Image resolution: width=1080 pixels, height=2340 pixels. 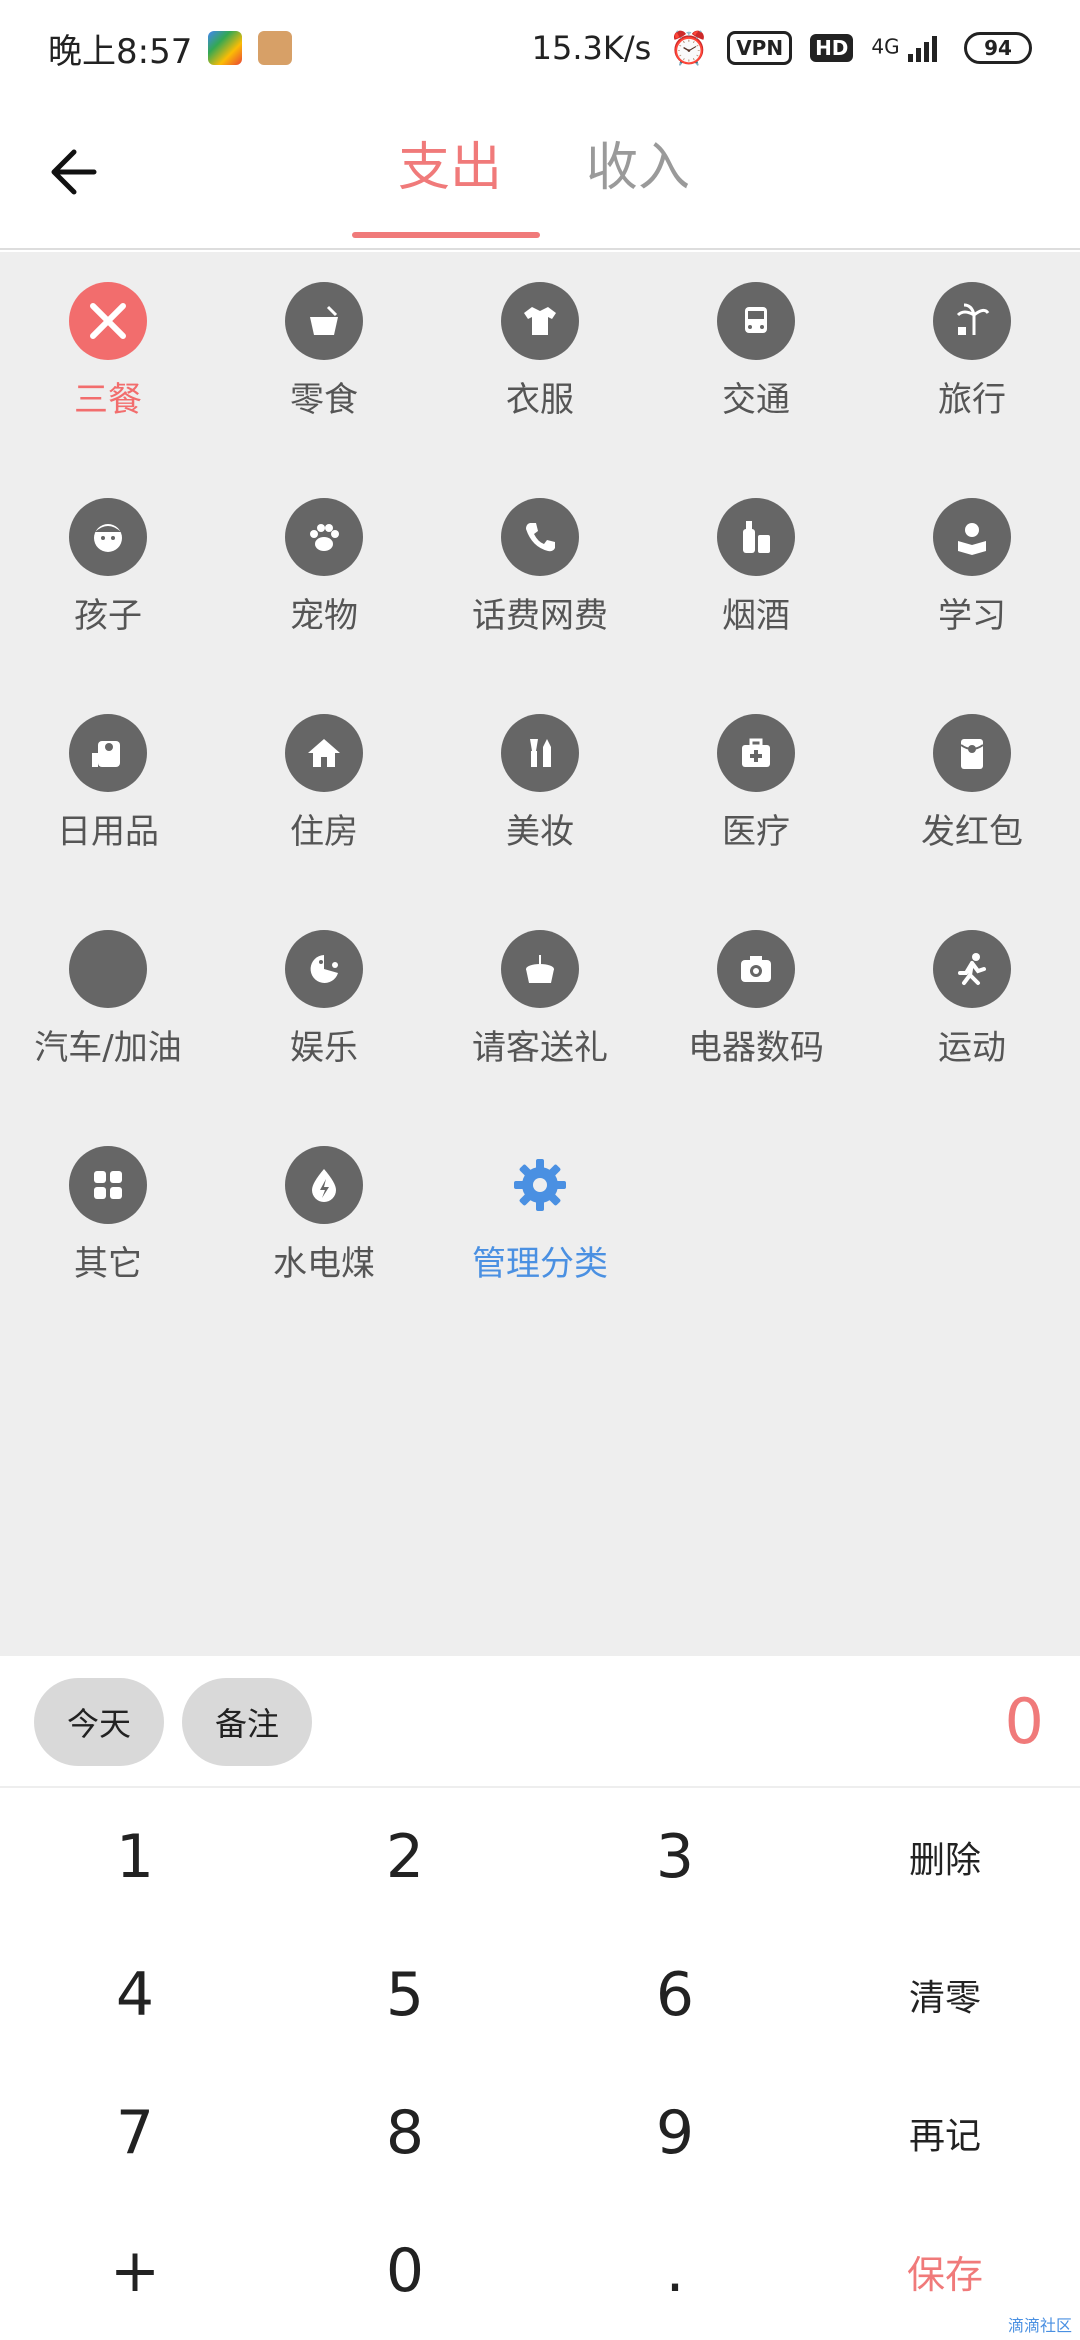 What do you see at coordinates (591, 48) in the screenshot?
I see `network-speed: 15.3K/s` at bounding box center [591, 48].